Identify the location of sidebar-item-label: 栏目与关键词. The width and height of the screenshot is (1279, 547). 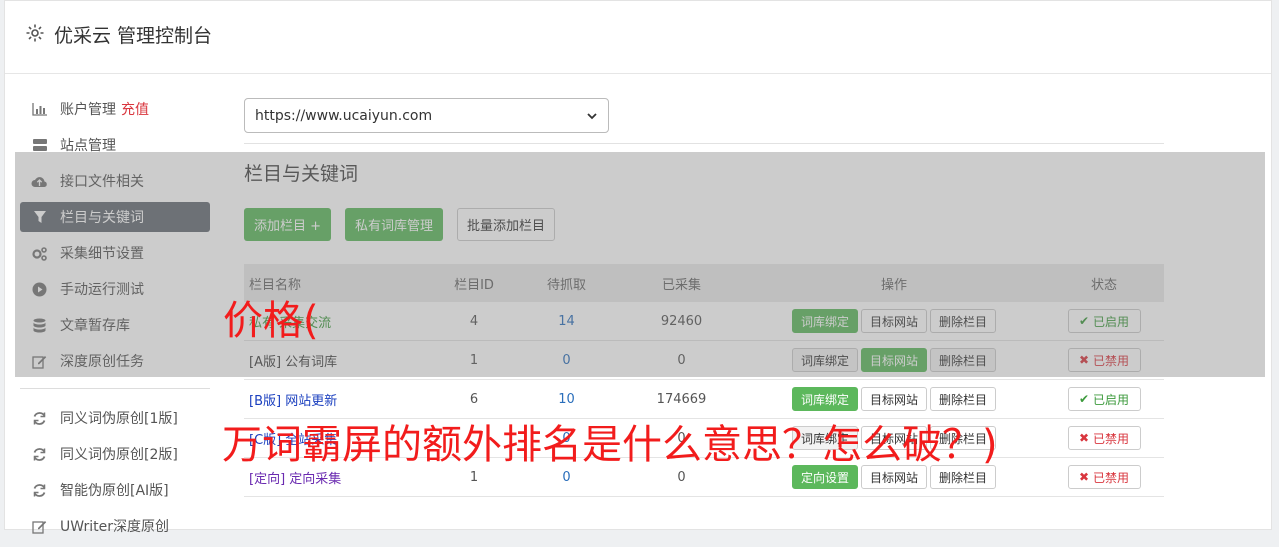
(102, 218).